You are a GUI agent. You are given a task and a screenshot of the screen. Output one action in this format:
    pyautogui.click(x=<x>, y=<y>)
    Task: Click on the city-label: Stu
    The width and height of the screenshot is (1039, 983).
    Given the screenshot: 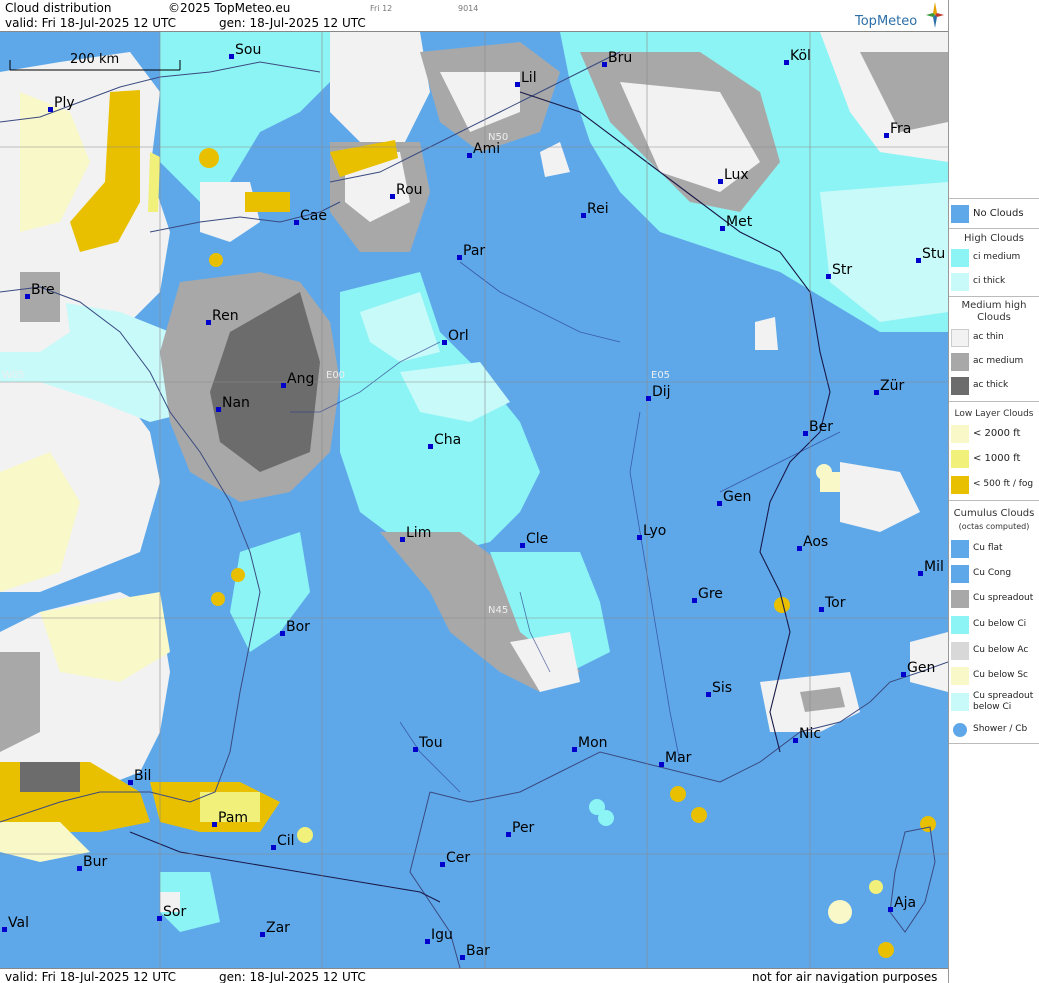 What is the action you would take?
    pyautogui.click(x=930, y=254)
    